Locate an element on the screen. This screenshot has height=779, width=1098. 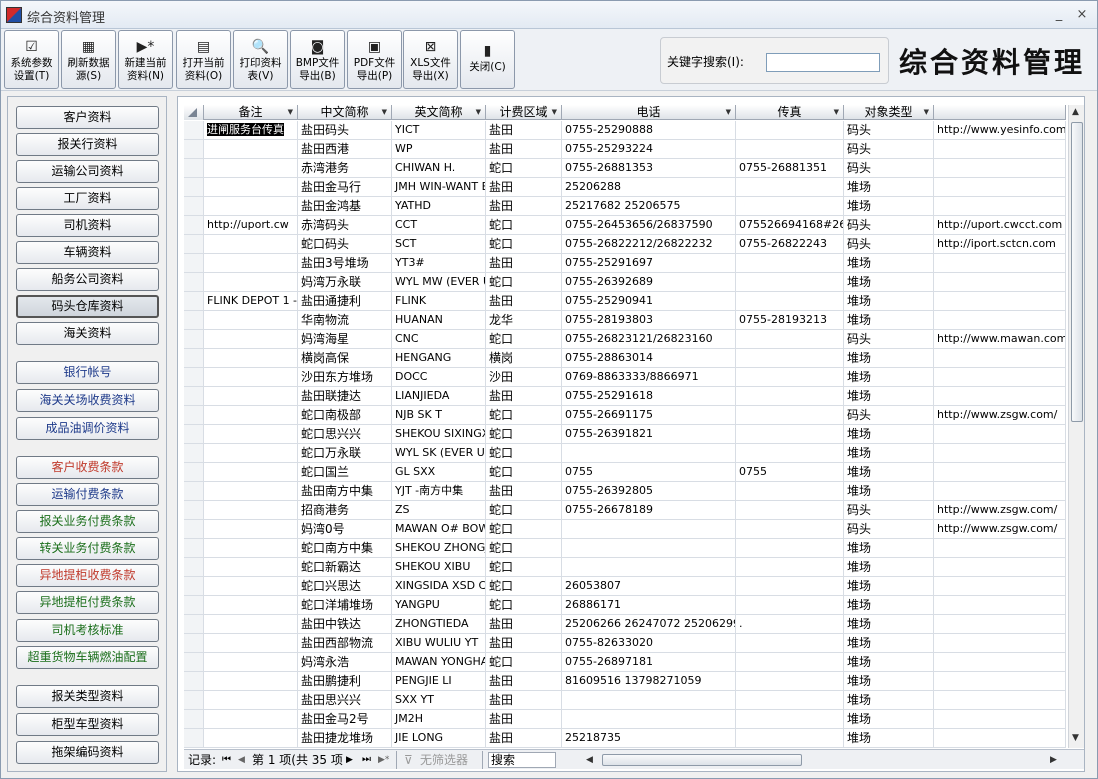
table-cell: 盐田西部物流 is located at coordinates (345, 643).